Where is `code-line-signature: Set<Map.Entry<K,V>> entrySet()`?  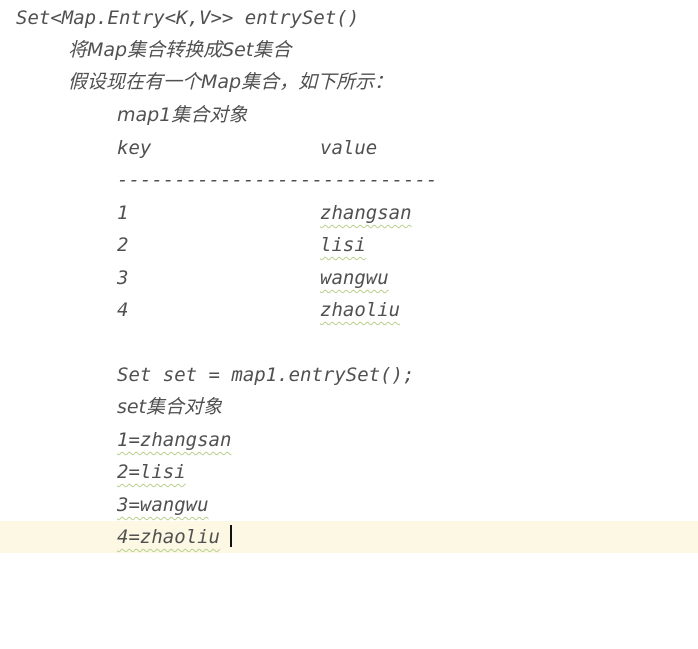 code-line-signature: Set<Map.Entry<K,V>> entrySet() is located at coordinates (349, 18).